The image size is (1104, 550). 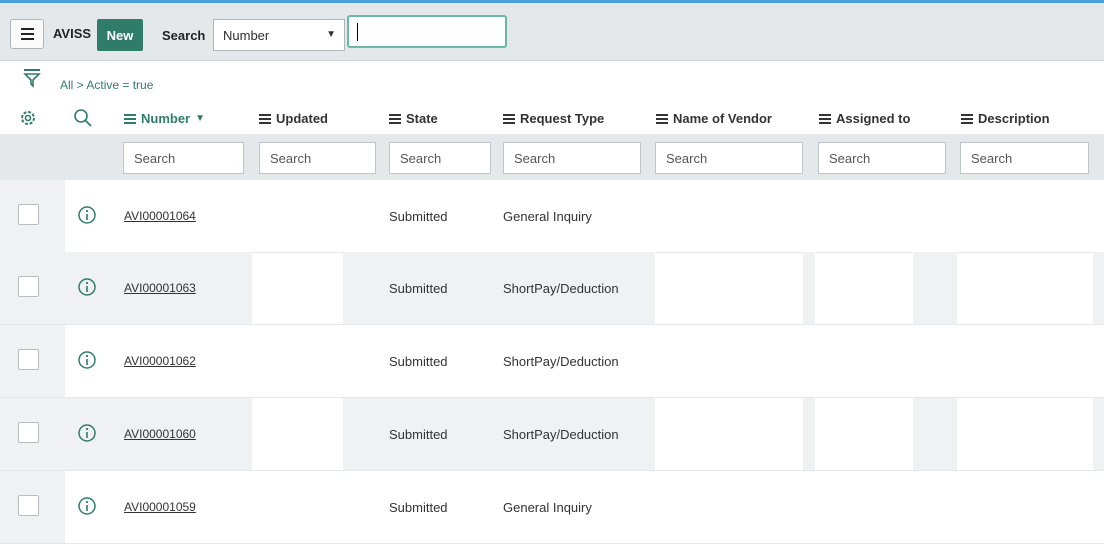 What do you see at coordinates (160, 288) in the screenshot?
I see `record-number-link: AVI00001063` at bounding box center [160, 288].